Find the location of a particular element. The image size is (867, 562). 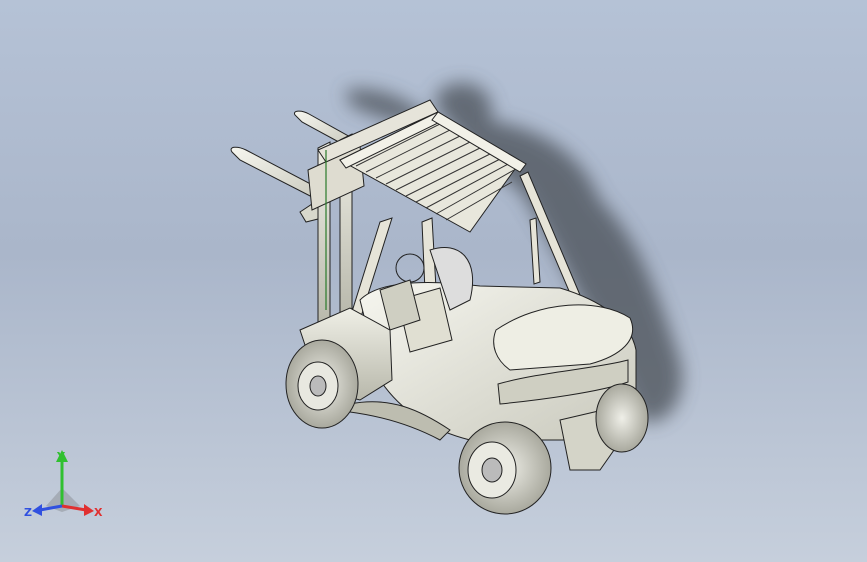

z-axis-arrow-icon is located at coordinates (37, 510).